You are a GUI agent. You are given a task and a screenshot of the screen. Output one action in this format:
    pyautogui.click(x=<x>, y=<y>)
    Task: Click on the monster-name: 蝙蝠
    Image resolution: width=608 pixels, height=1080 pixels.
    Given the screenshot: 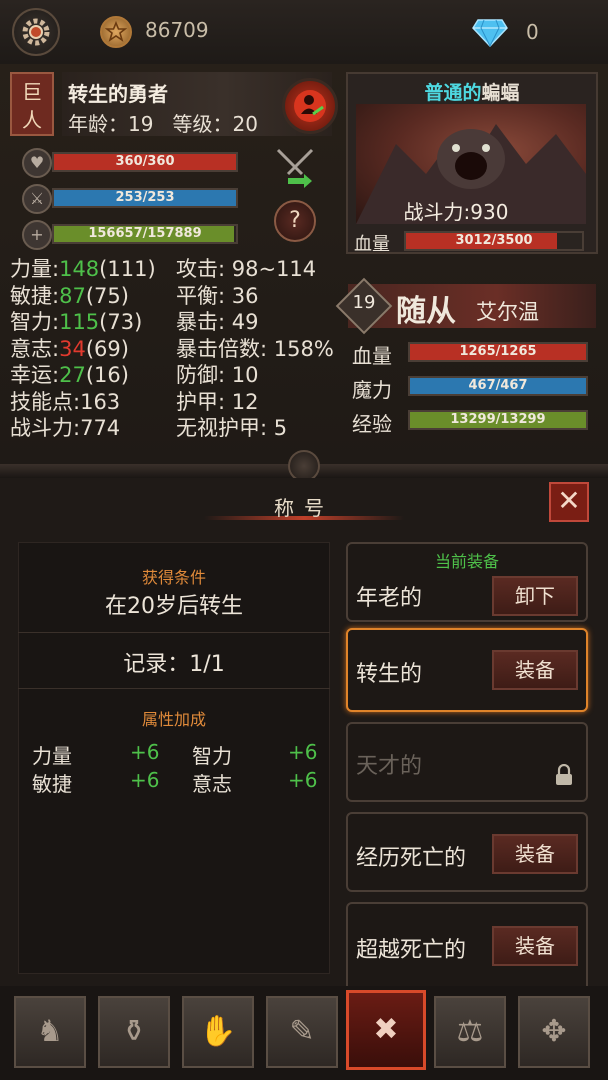 What is the action you would take?
    pyautogui.click(x=500, y=93)
    